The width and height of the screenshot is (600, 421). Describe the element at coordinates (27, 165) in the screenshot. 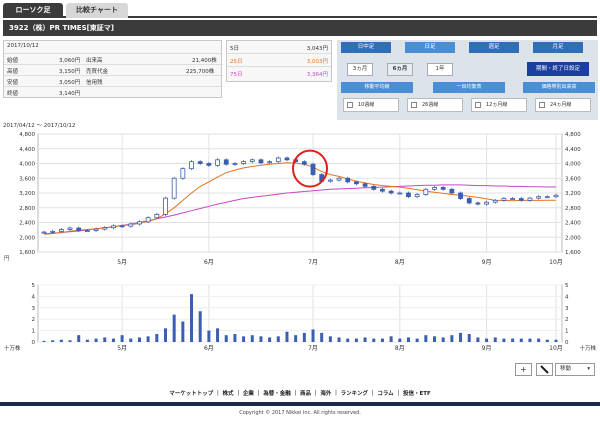

I see `y-tick-label-left: 4,000` at that location.